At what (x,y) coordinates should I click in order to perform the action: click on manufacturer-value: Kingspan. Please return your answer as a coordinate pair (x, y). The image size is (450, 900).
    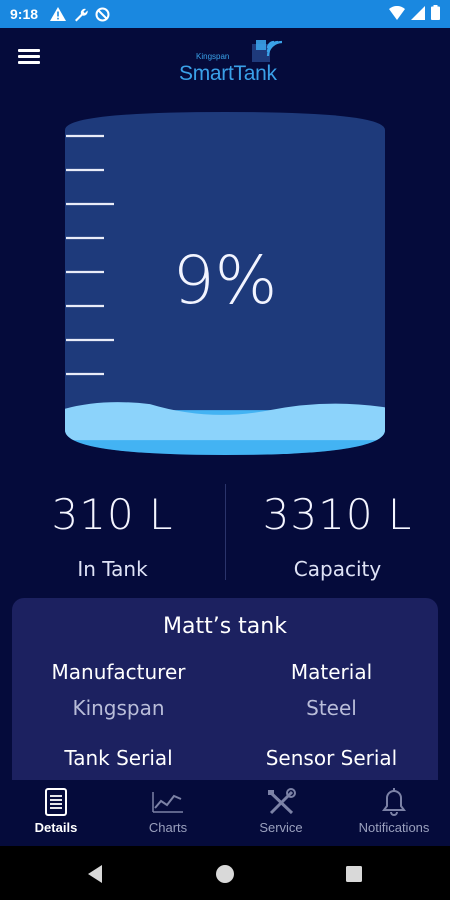
    Looking at the image, I should click on (118, 708).